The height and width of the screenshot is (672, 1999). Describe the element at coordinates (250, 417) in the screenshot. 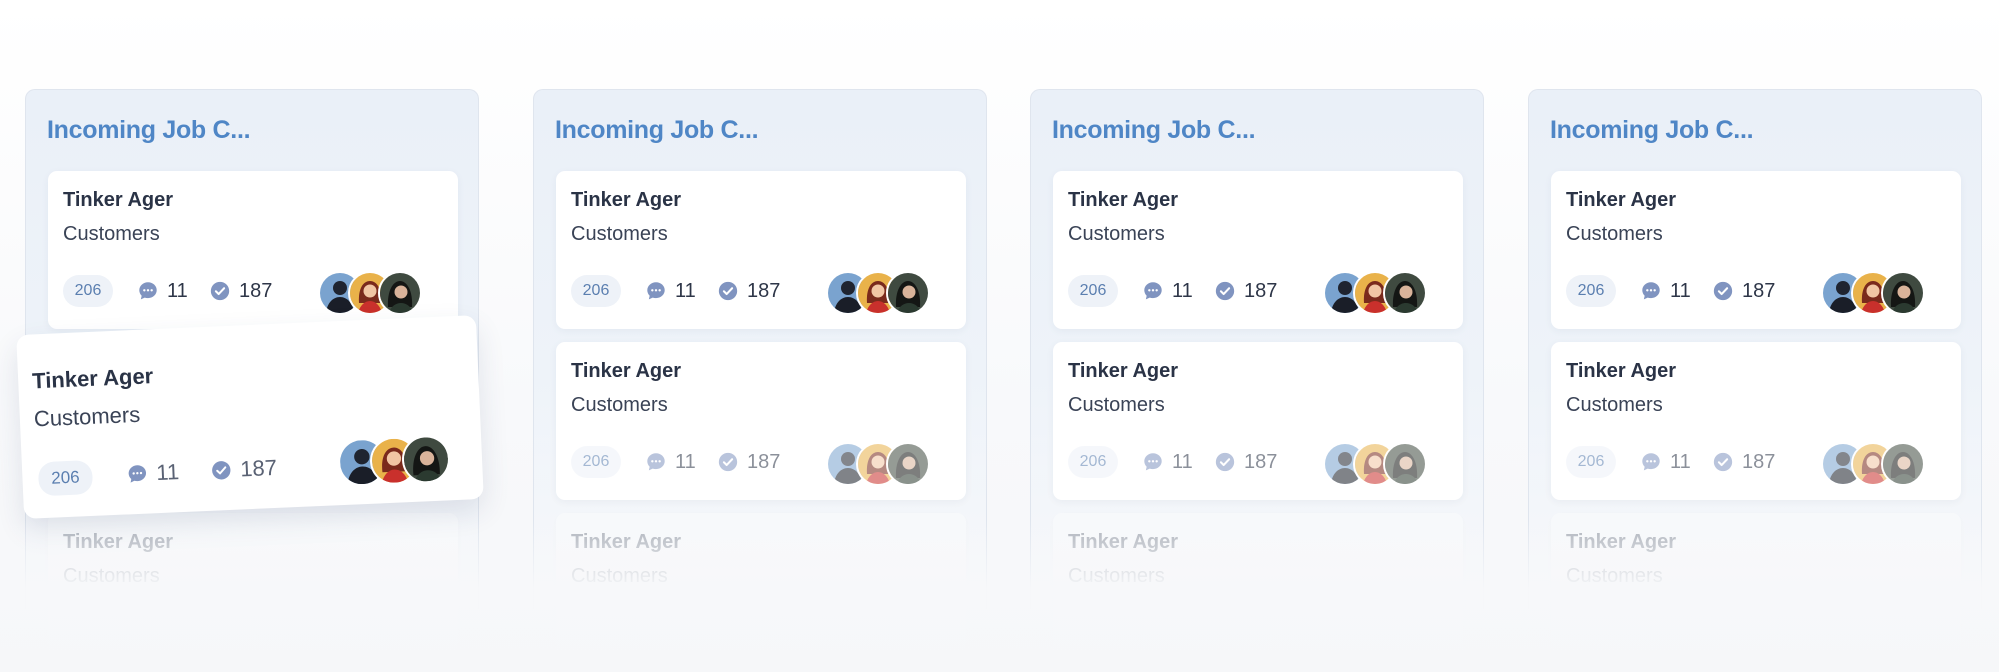

I see `dragging-card: Tinker Ager Customers 206 11 187` at that location.